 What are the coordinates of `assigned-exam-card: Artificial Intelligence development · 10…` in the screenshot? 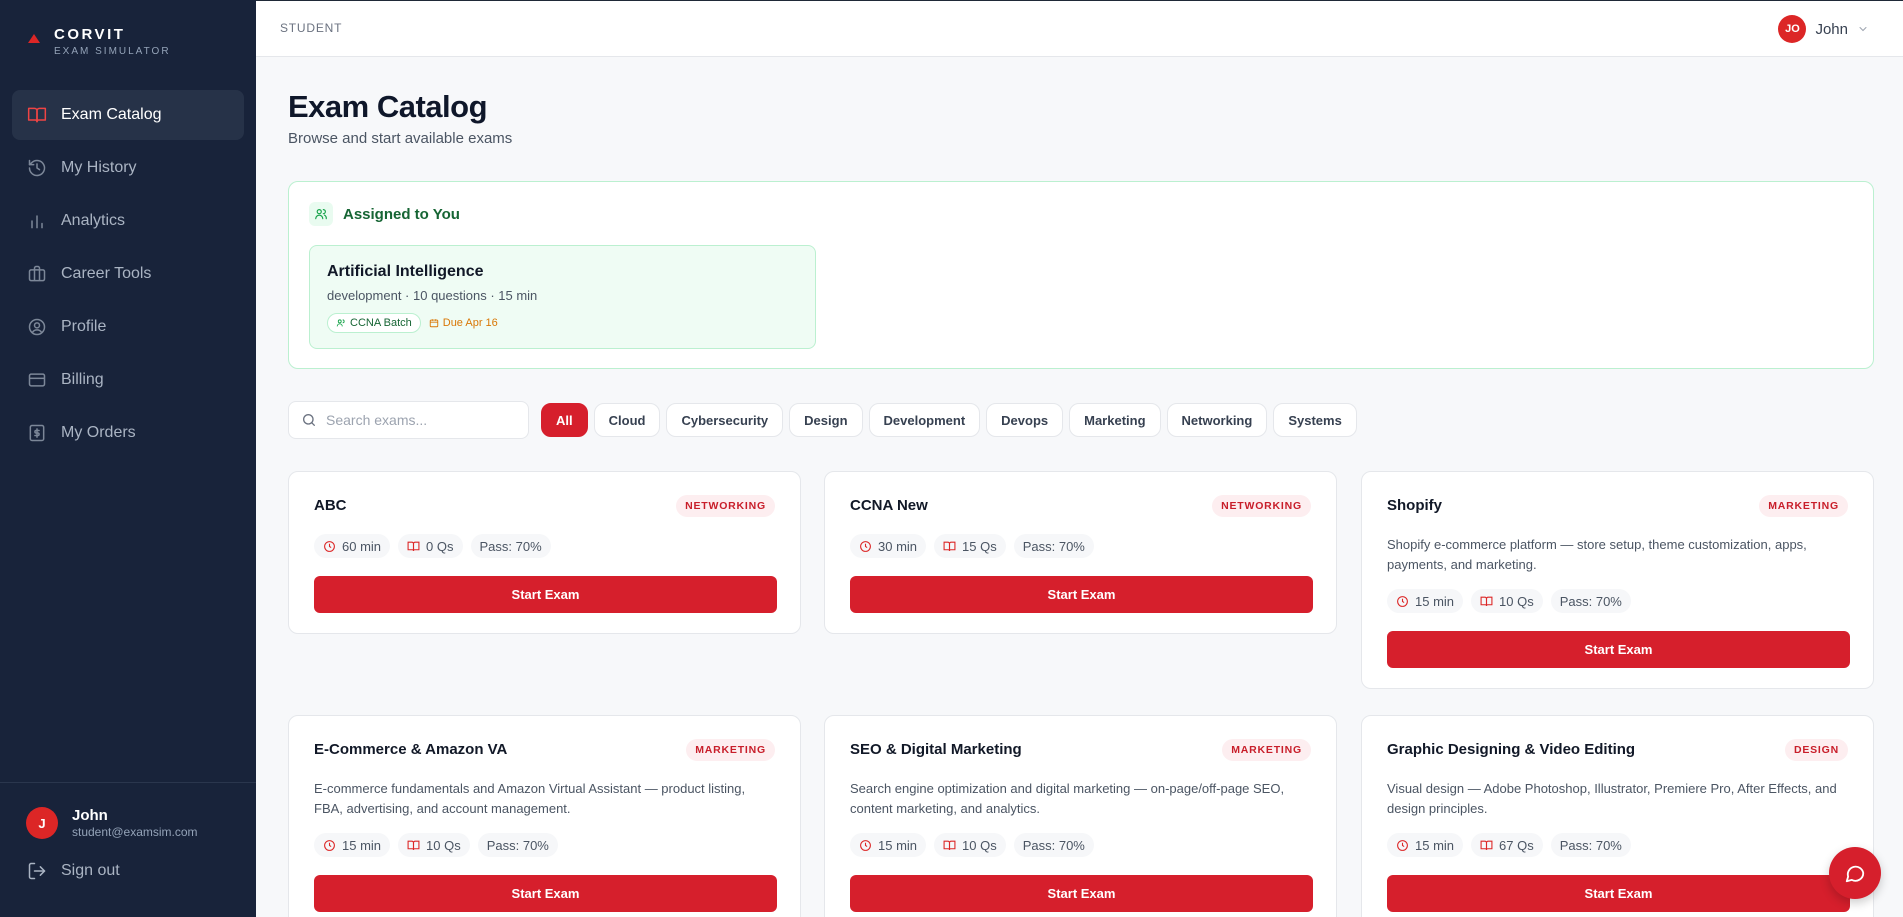 It's located at (562, 297).